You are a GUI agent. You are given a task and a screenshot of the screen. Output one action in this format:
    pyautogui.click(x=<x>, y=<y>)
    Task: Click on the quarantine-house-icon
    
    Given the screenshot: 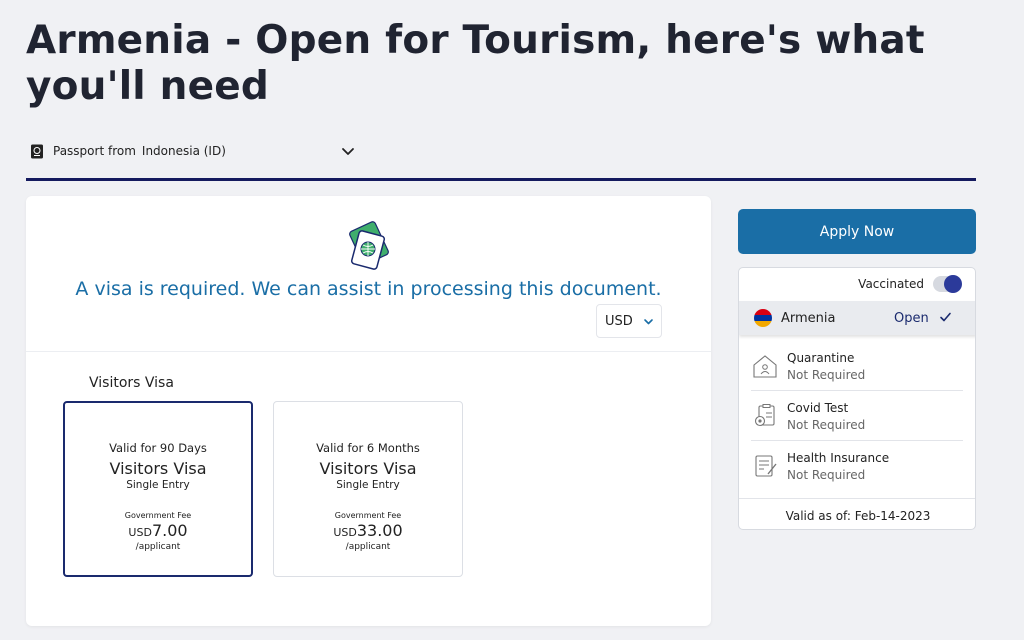 What is the action you would take?
    pyautogui.click(x=765, y=366)
    